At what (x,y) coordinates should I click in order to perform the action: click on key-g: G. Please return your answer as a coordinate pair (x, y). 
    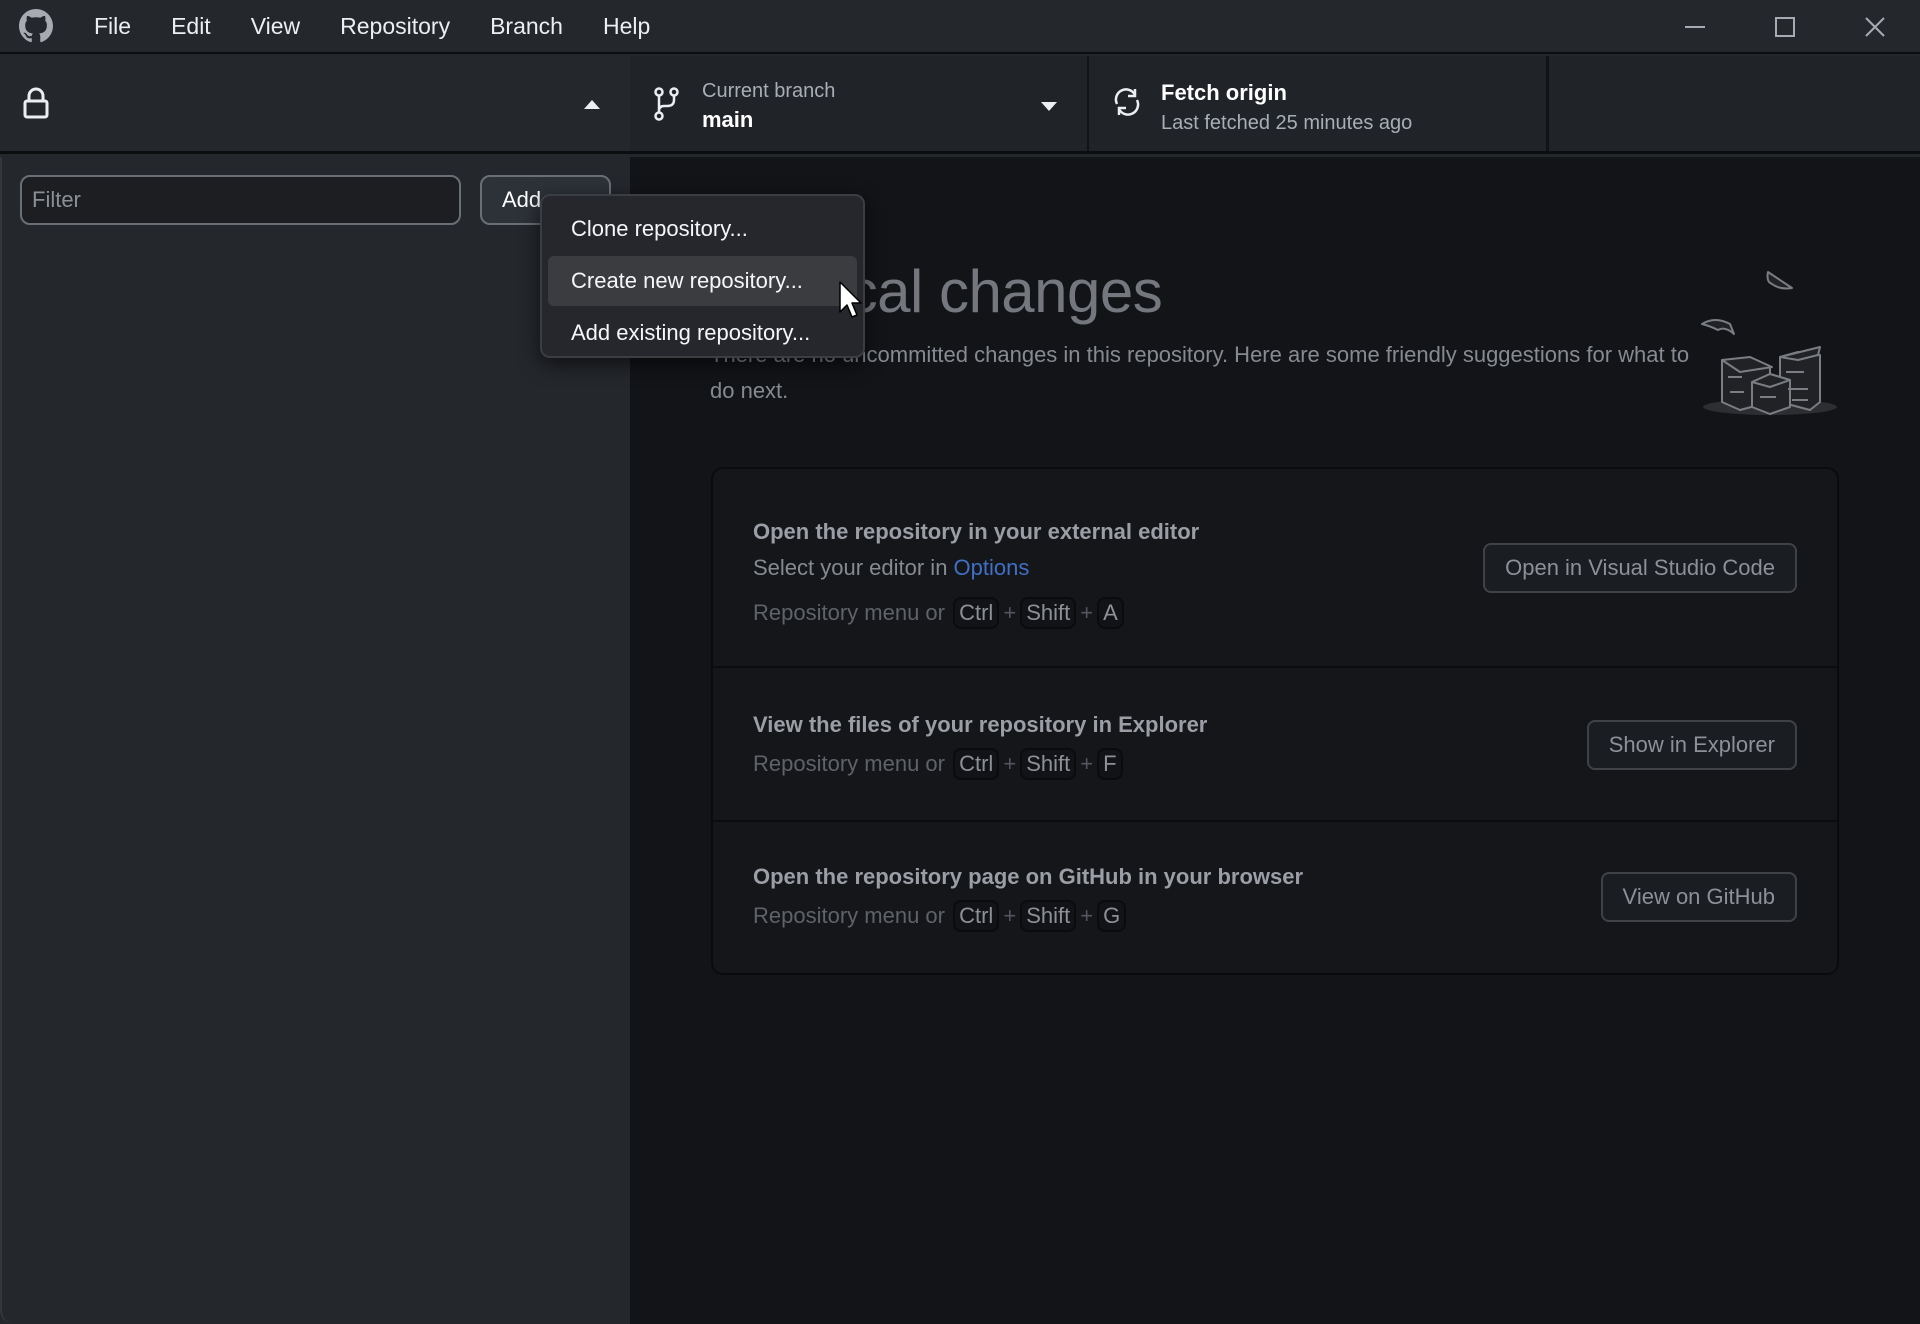
    Looking at the image, I should click on (1112, 916).